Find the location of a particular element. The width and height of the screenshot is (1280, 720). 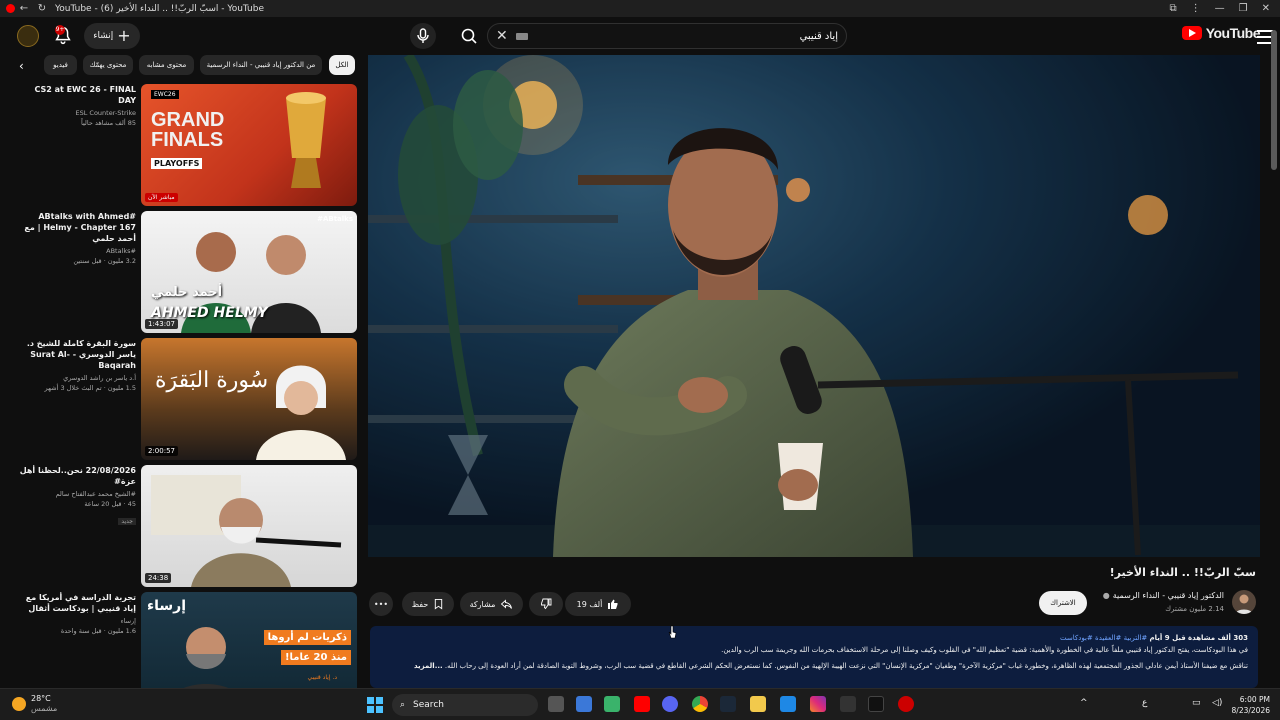

verified-icon: ● is located at coordinates (1106, 595).